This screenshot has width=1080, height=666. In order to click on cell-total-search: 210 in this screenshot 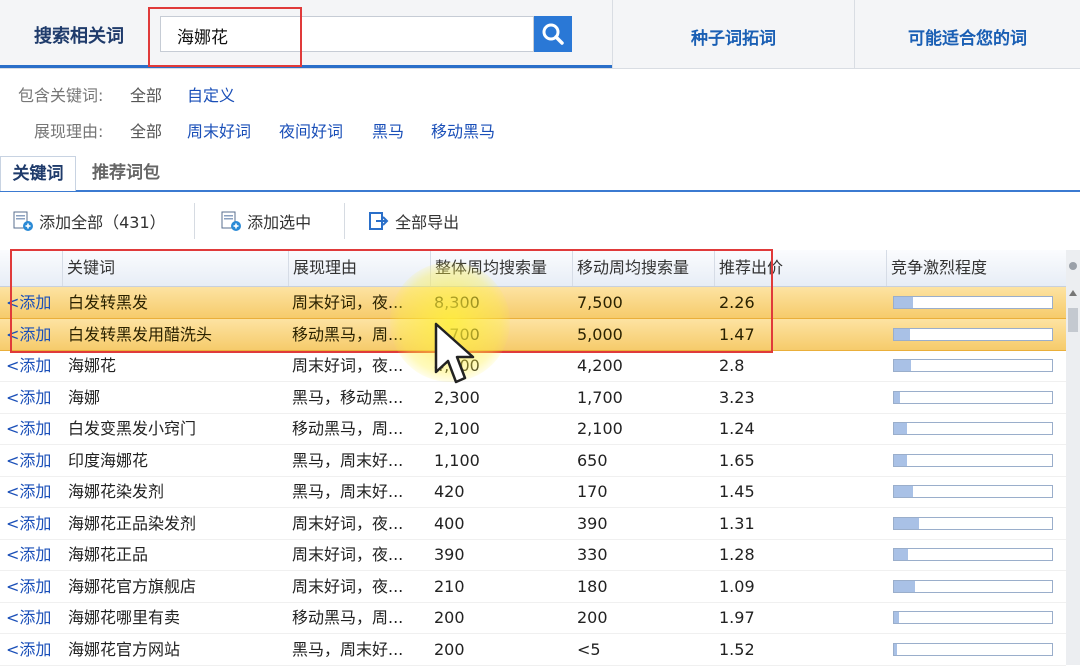, I will do `click(449, 586)`.